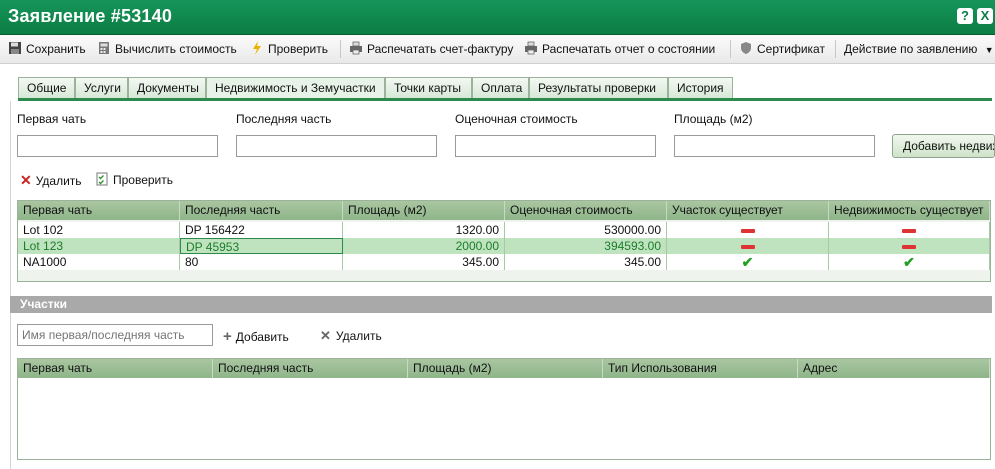 The image size is (995, 469). What do you see at coordinates (56, 49) in the screenshot?
I see `save-label: Сохранить` at bounding box center [56, 49].